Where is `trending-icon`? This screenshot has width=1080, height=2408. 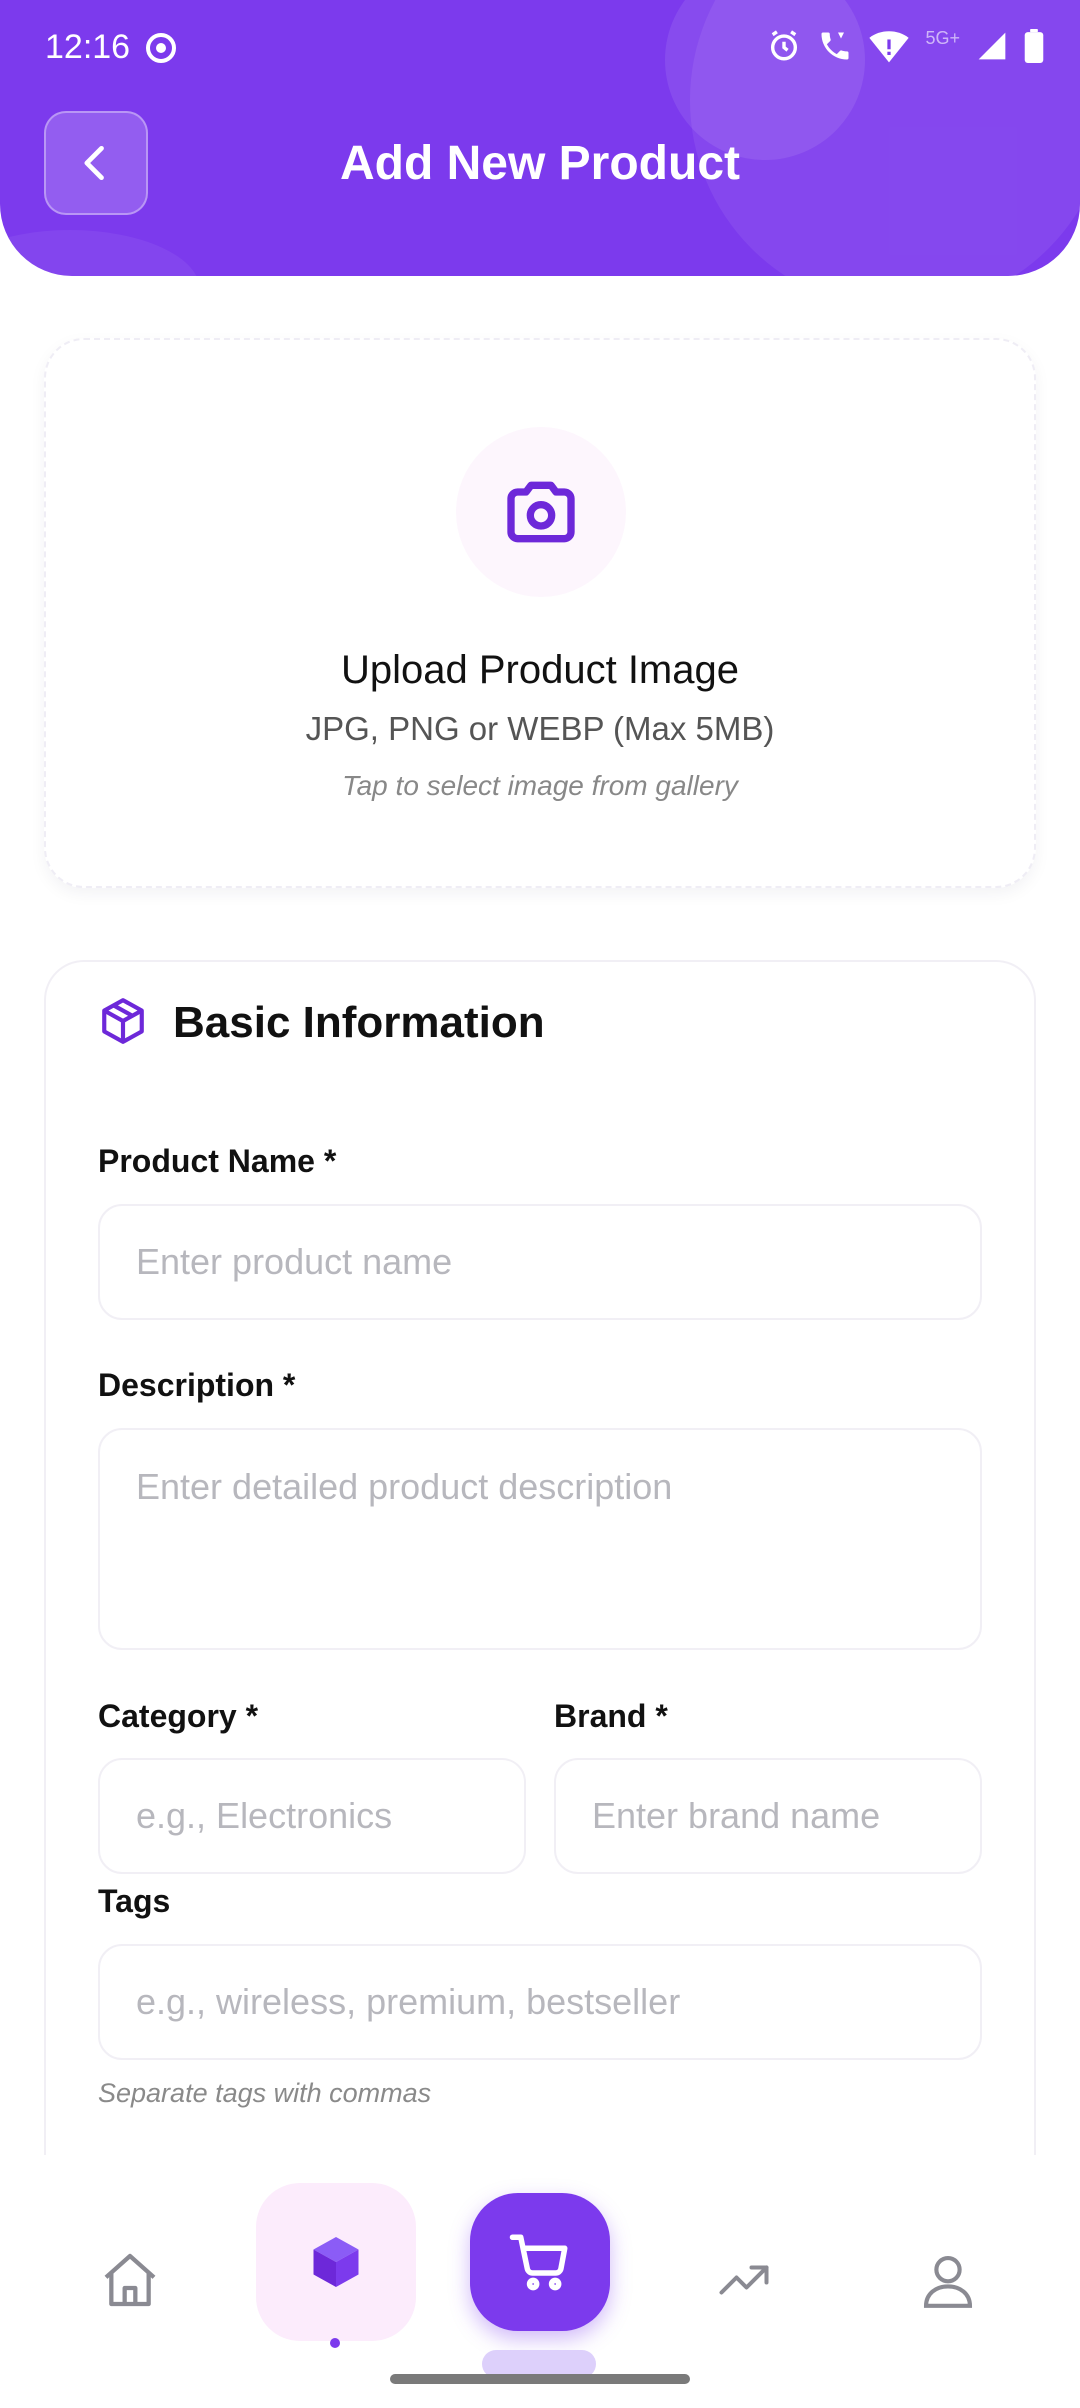 trending-icon is located at coordinates (744, 2280).